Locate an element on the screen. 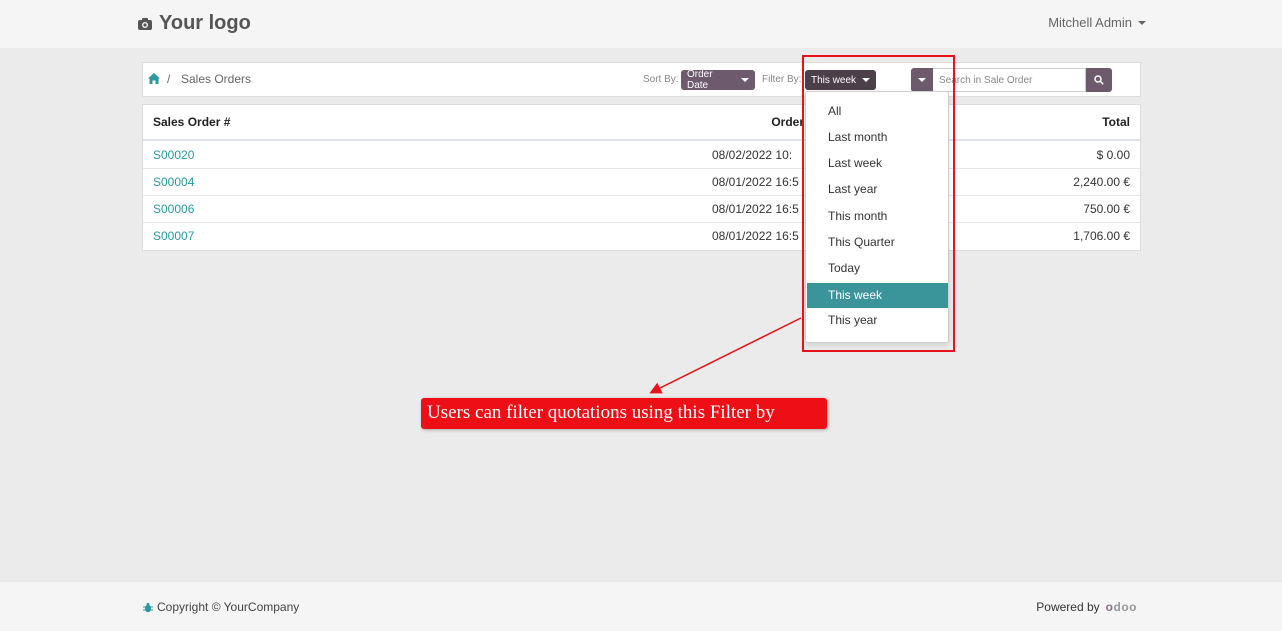 Image resolution: width=1282 pixels, height=631 pixels. filter-by-dropdown: This week is located at coordinates (840, 80).